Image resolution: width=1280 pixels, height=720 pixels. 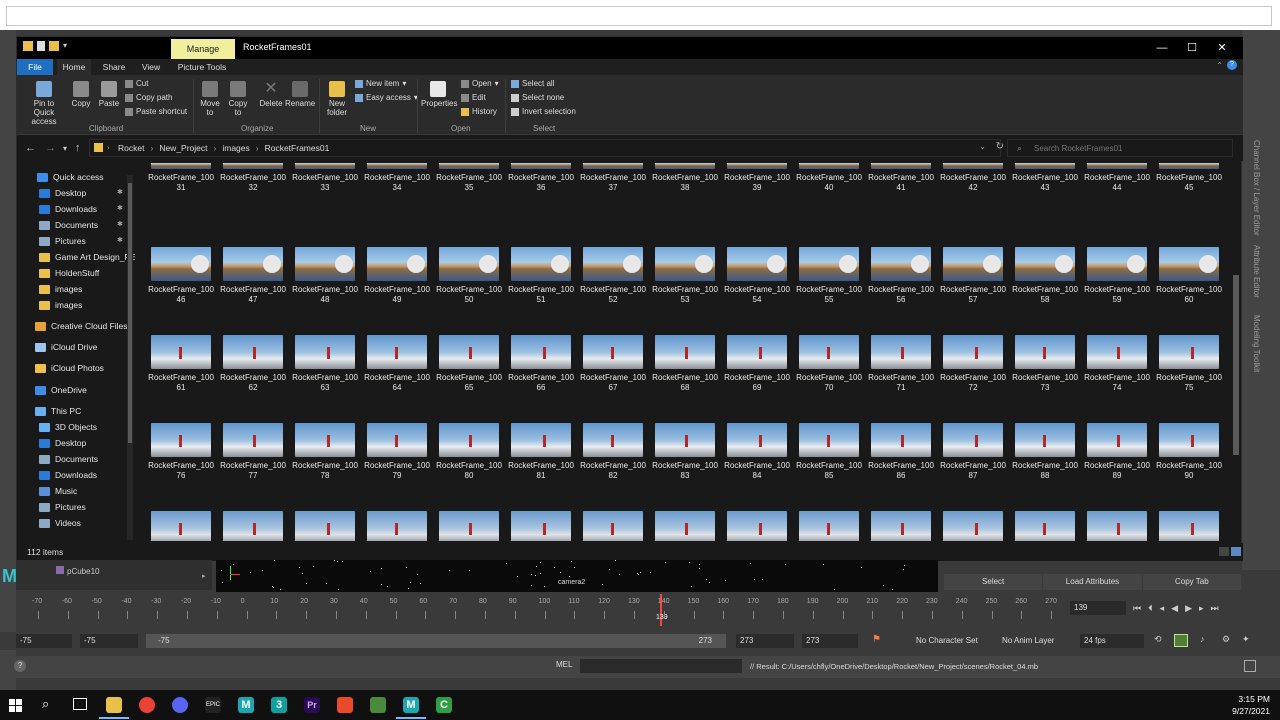 I want to click on file-thumbnail: RocketFrame_100 45, so click(x=1189, y=178).